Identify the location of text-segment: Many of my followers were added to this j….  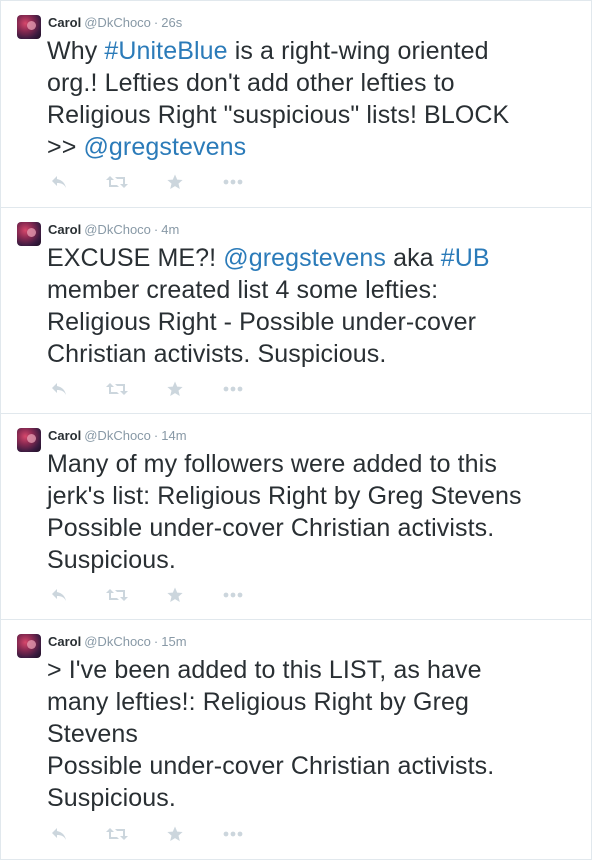
(284, 512).